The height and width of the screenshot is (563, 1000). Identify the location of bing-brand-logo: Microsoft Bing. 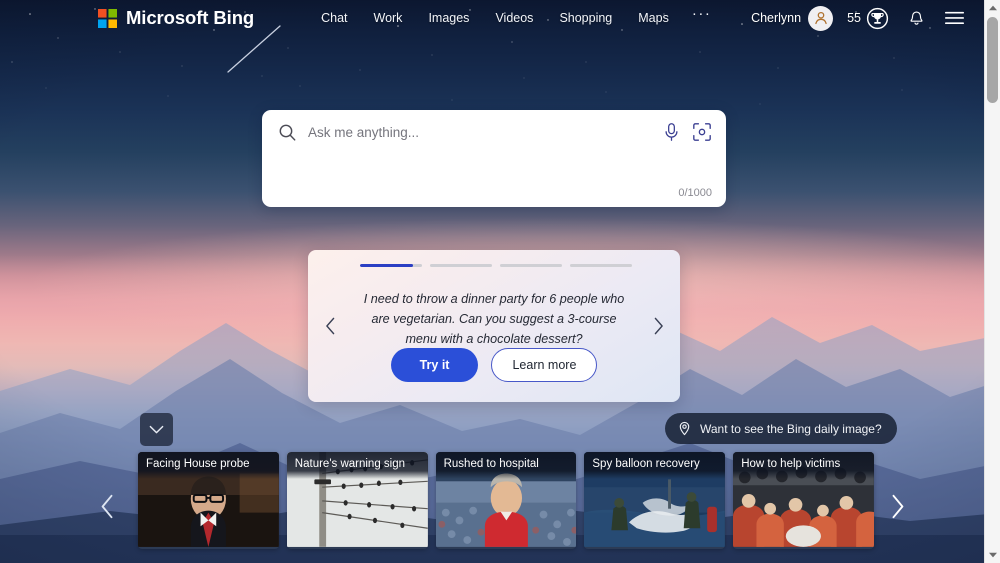
(176, 18).